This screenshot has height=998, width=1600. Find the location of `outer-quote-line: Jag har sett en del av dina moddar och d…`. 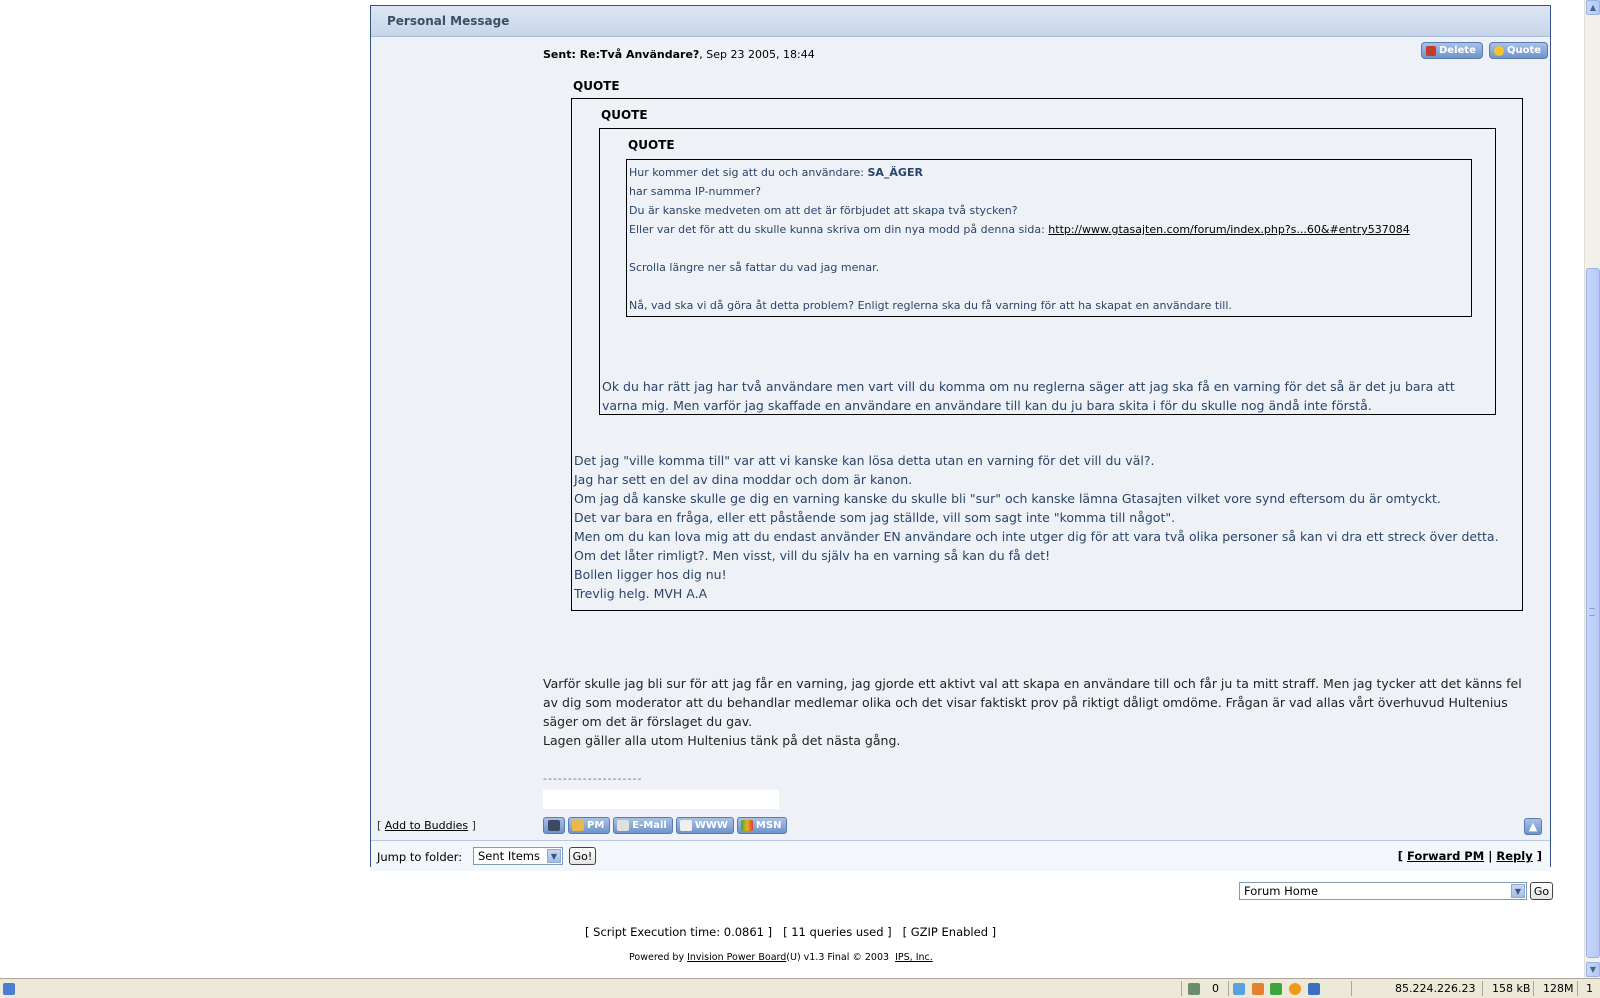

outer-quote-line: Jag har sett en del av dina moddar och d… is located at coordinates (743, 479).